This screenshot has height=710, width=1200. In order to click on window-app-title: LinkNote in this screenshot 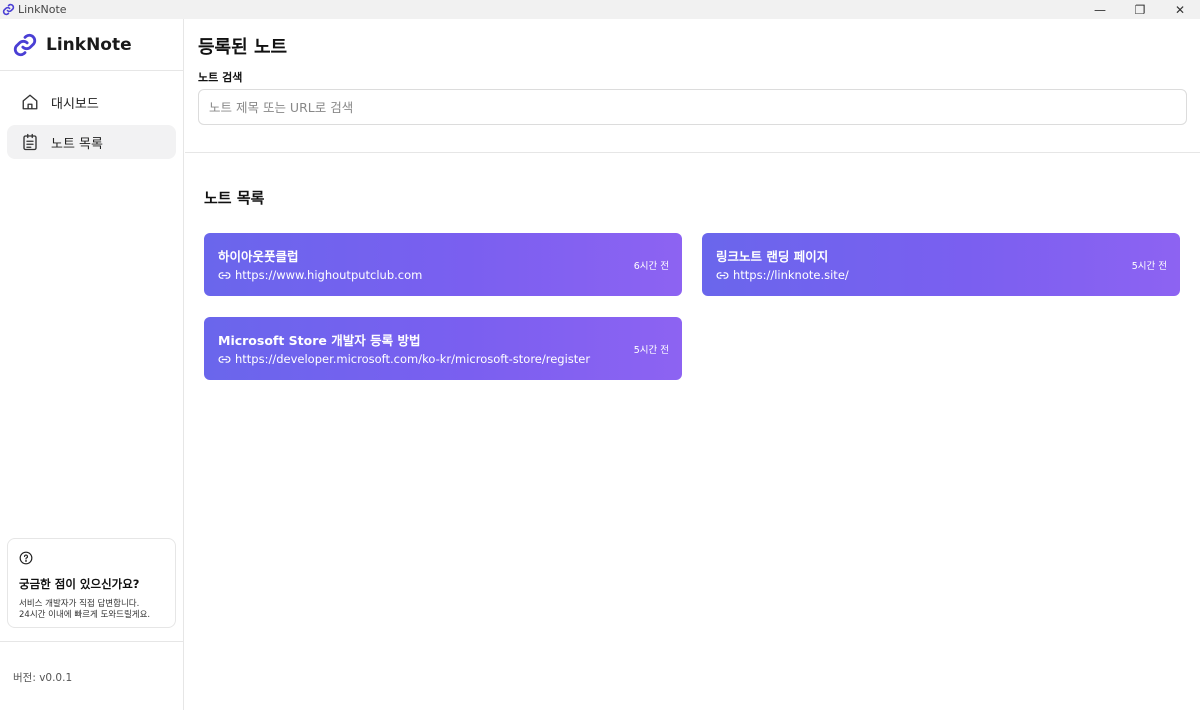, I will do `click(33, 9)`.